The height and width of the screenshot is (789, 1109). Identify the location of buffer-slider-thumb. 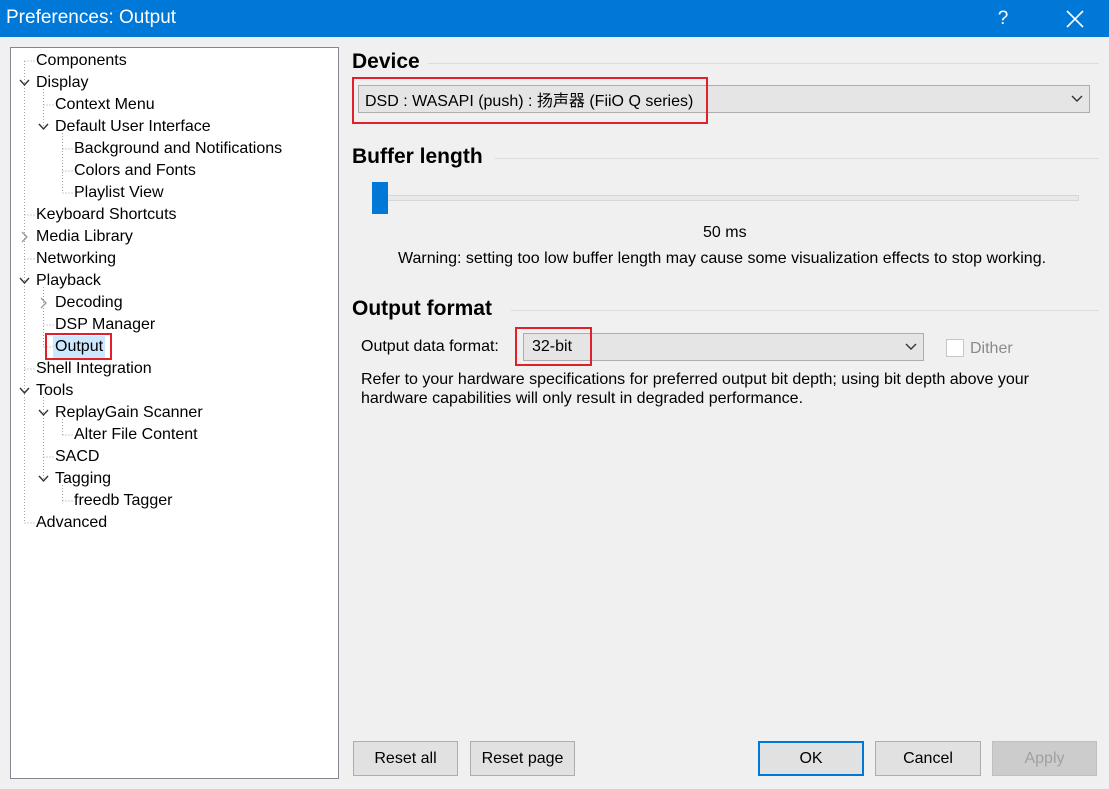
(380, 198).